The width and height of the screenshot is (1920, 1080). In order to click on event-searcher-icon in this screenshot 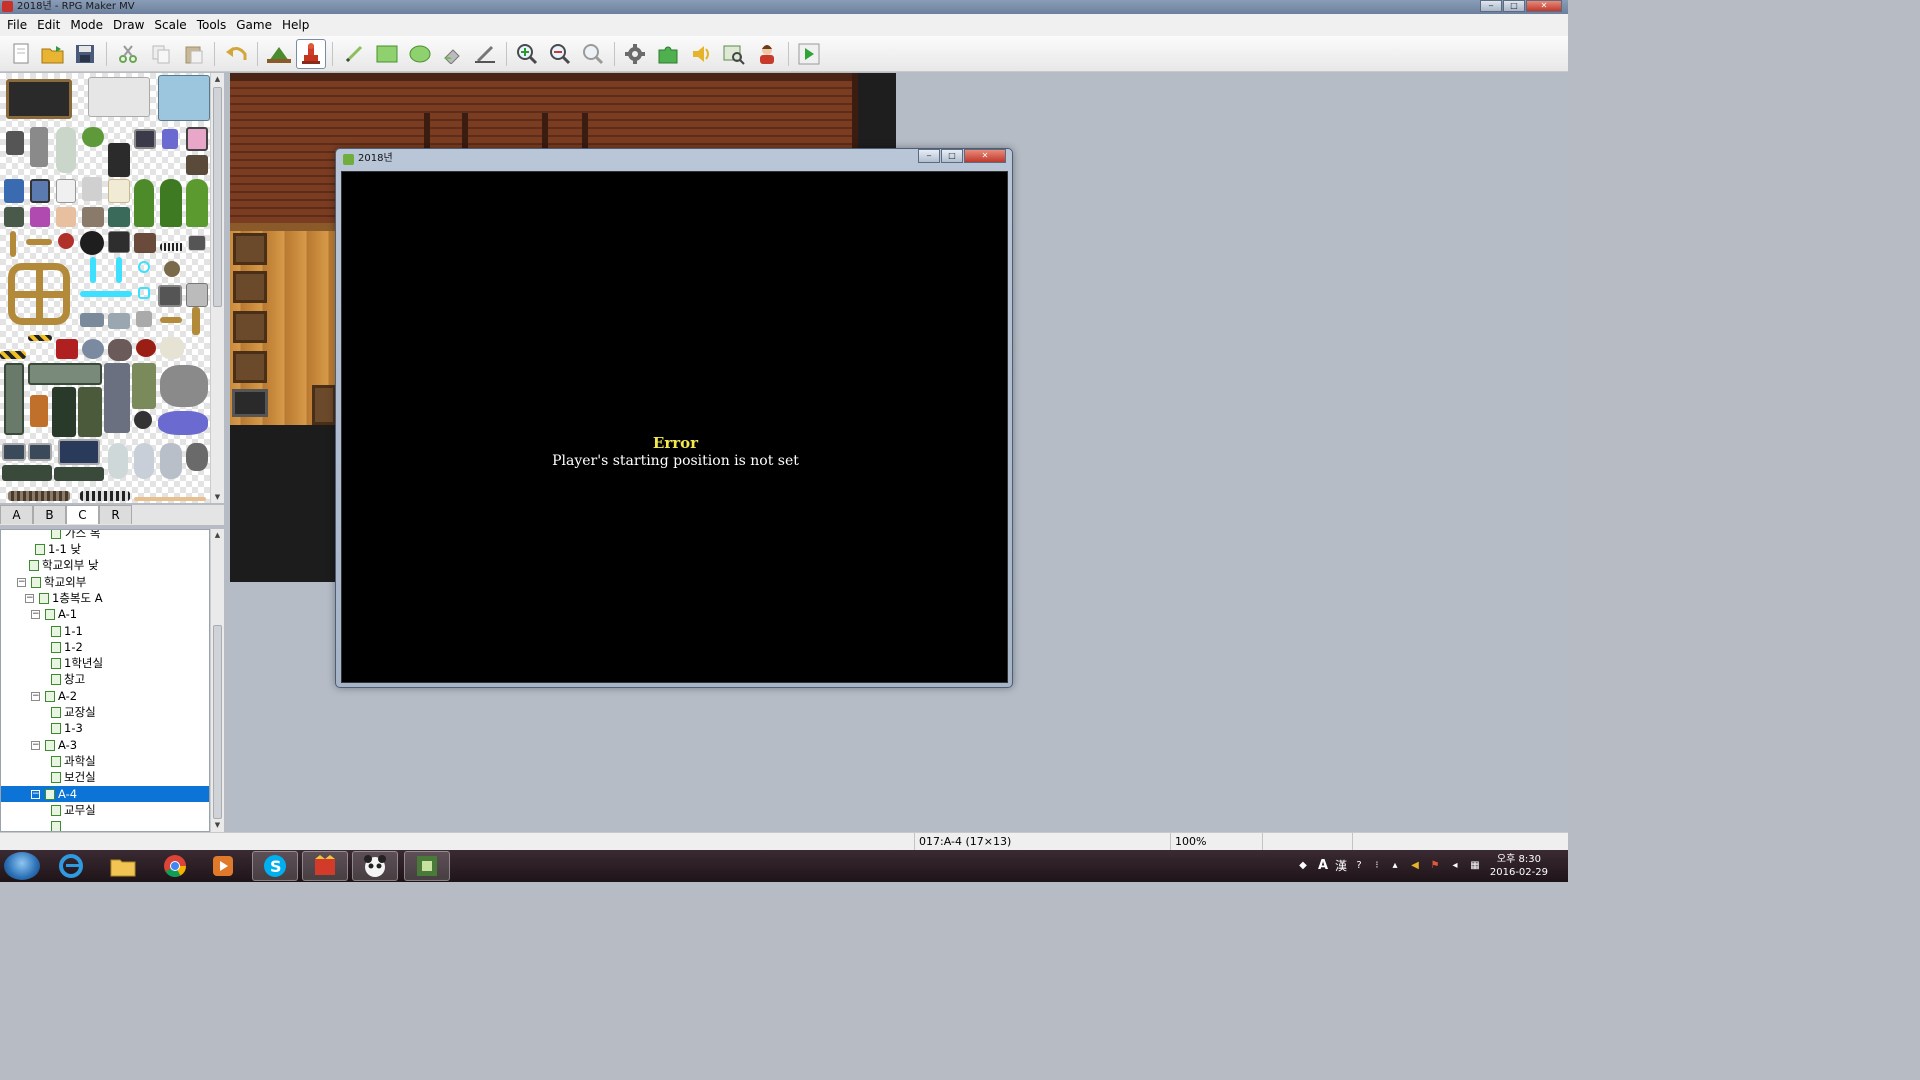, I will do `click(734, 54)`.